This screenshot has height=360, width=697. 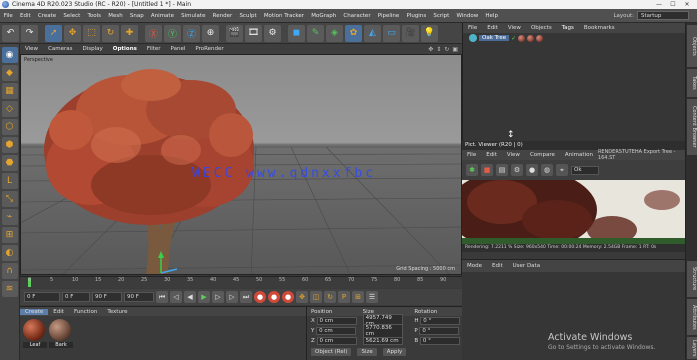 I want to click on zoom-icon: ⇕, so click(x=438, y=49).